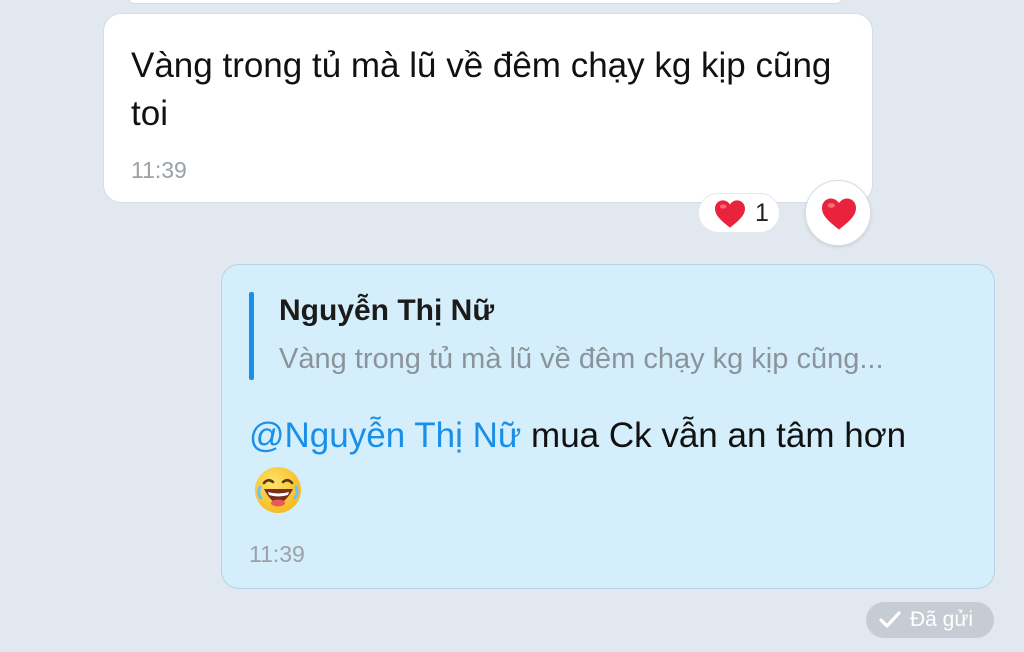 Image resolution: width=1024 pixels, height=652 pixels. I want to click on react-button, so click(838, 213).